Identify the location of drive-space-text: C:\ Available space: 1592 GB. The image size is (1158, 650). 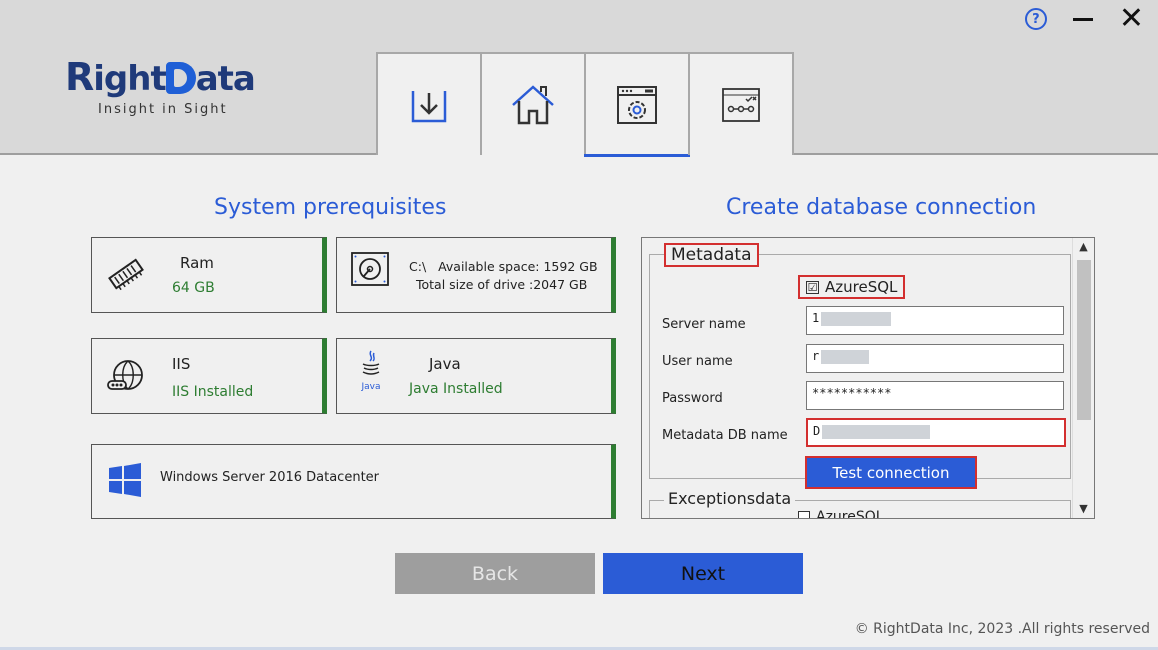
(503, 266).